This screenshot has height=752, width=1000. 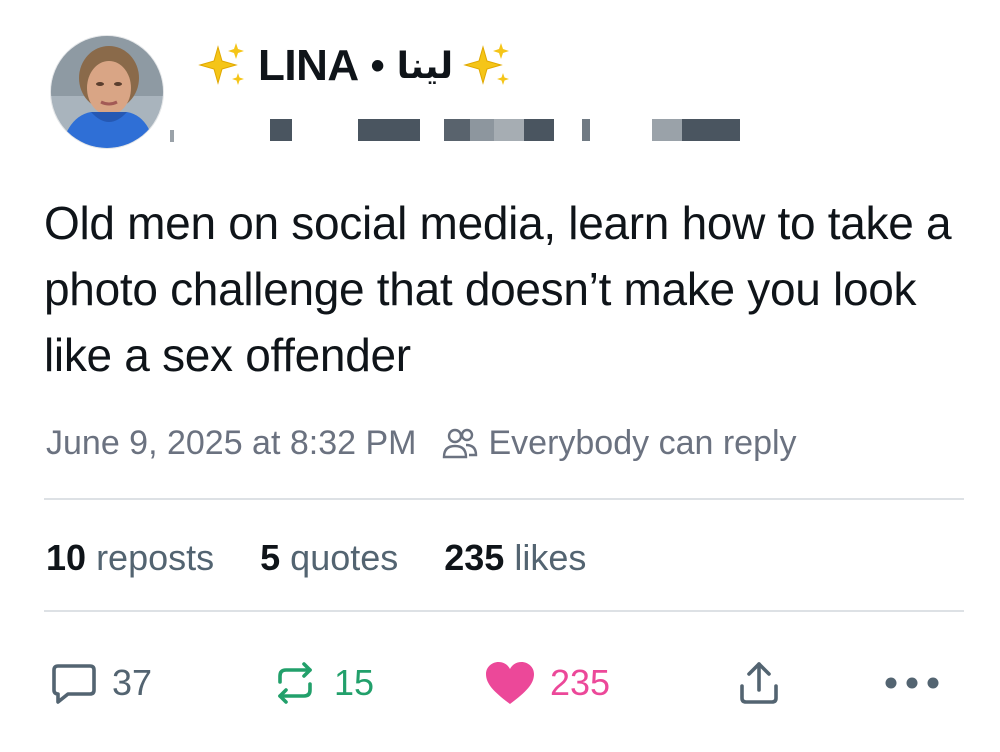 What do you see at coordinates (344, 557) in the screenshot?
I see `quotes-label: quotes` at bounding box center [344, 557].